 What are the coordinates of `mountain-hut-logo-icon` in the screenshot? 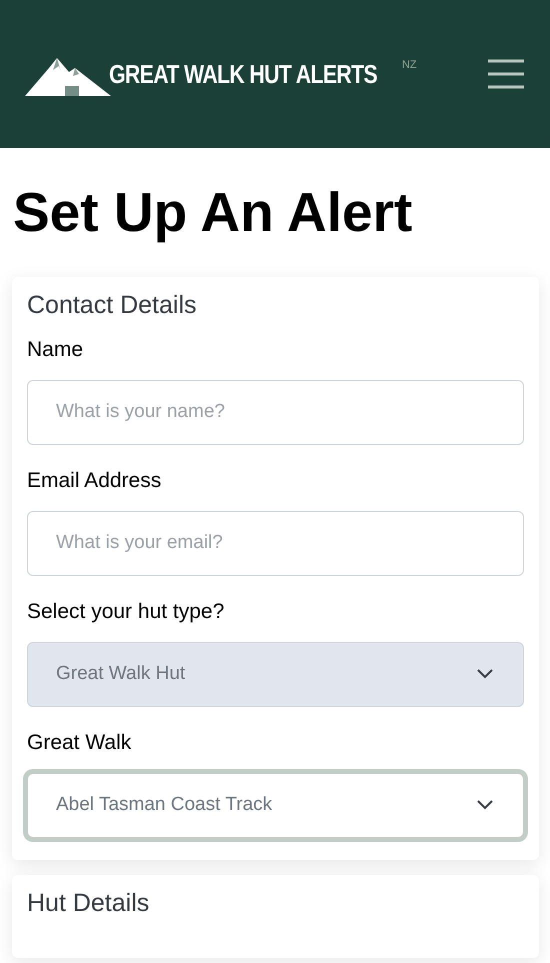 It's located at (68, 77).